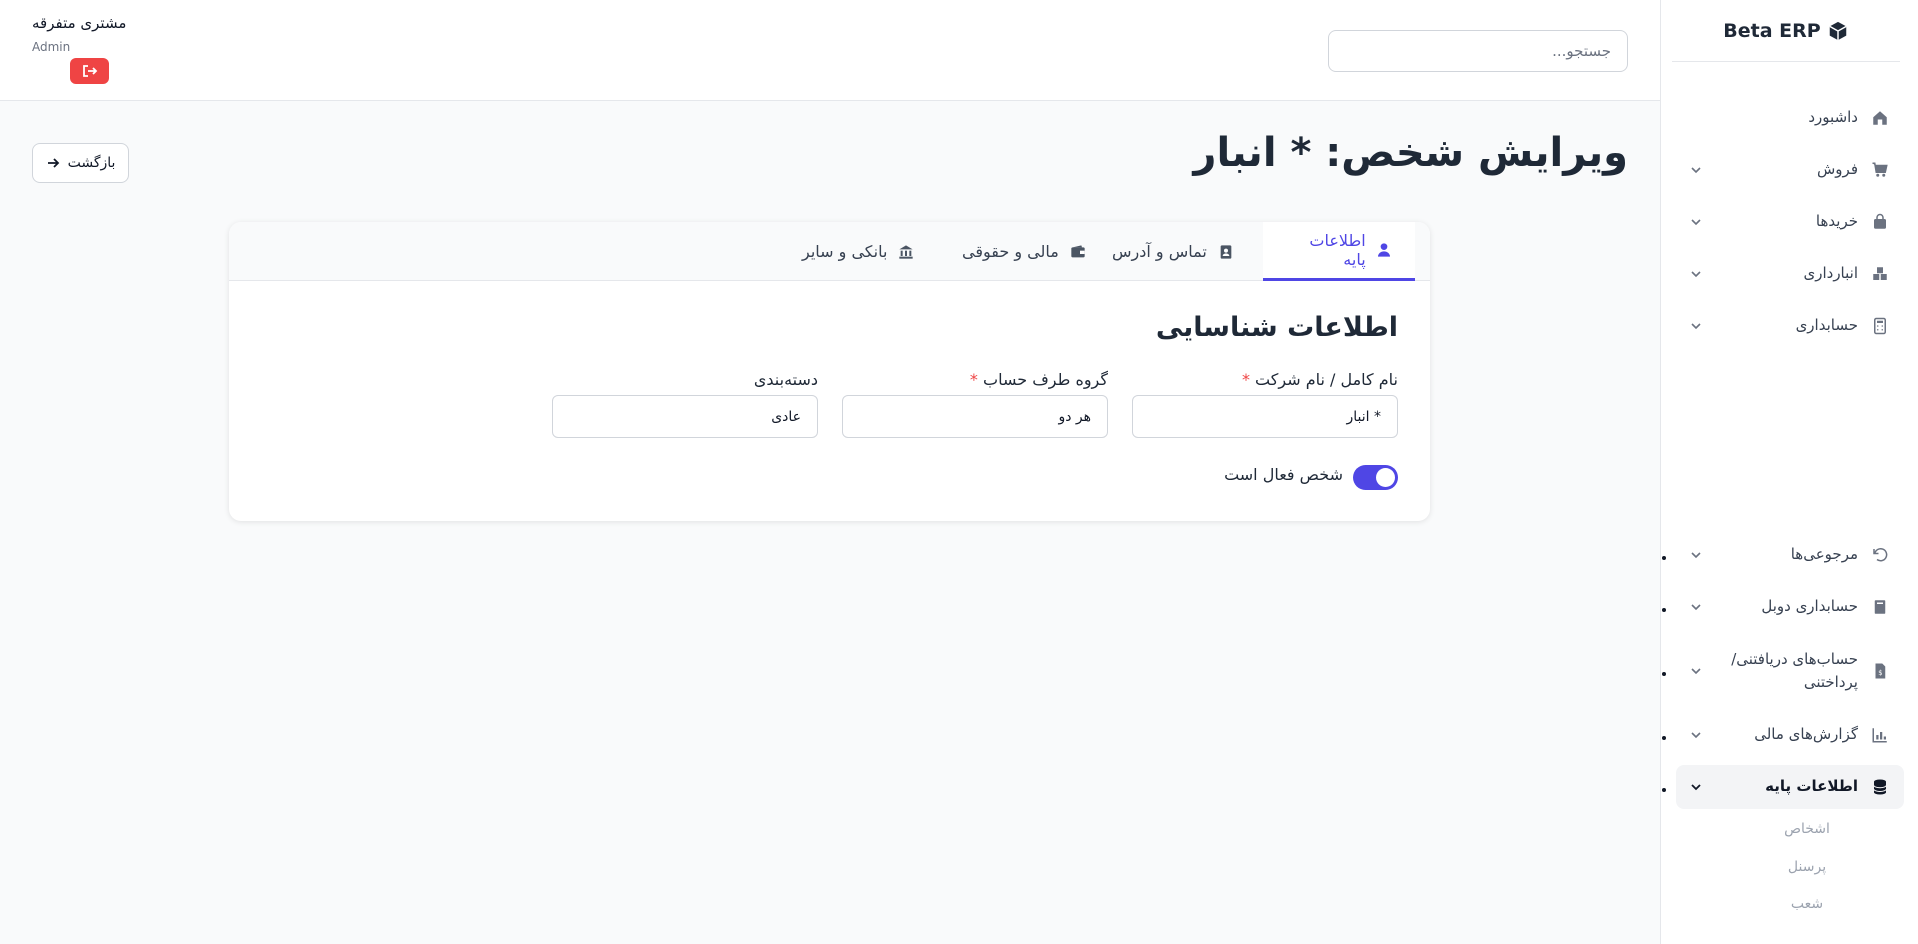 This screenshot has width=1918, height=944. What do you see at coordinates (1880, 607) in the screenshot?
I see `book-icon` at bounding box center [1880, 607].